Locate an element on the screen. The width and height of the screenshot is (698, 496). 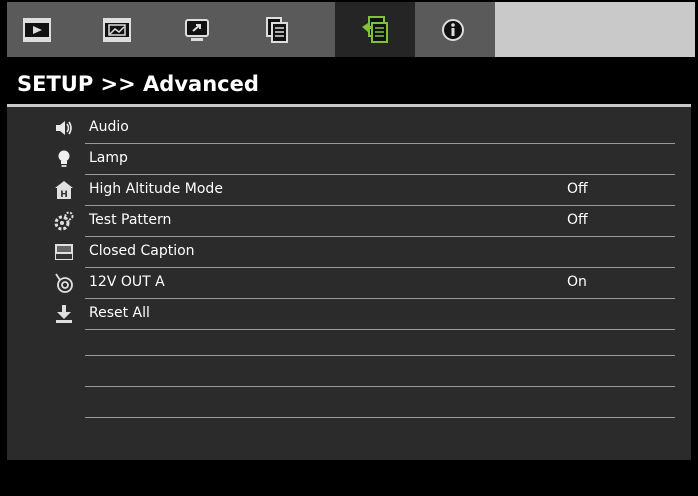
tab-setup-basic is located at coordinates (197, 29).